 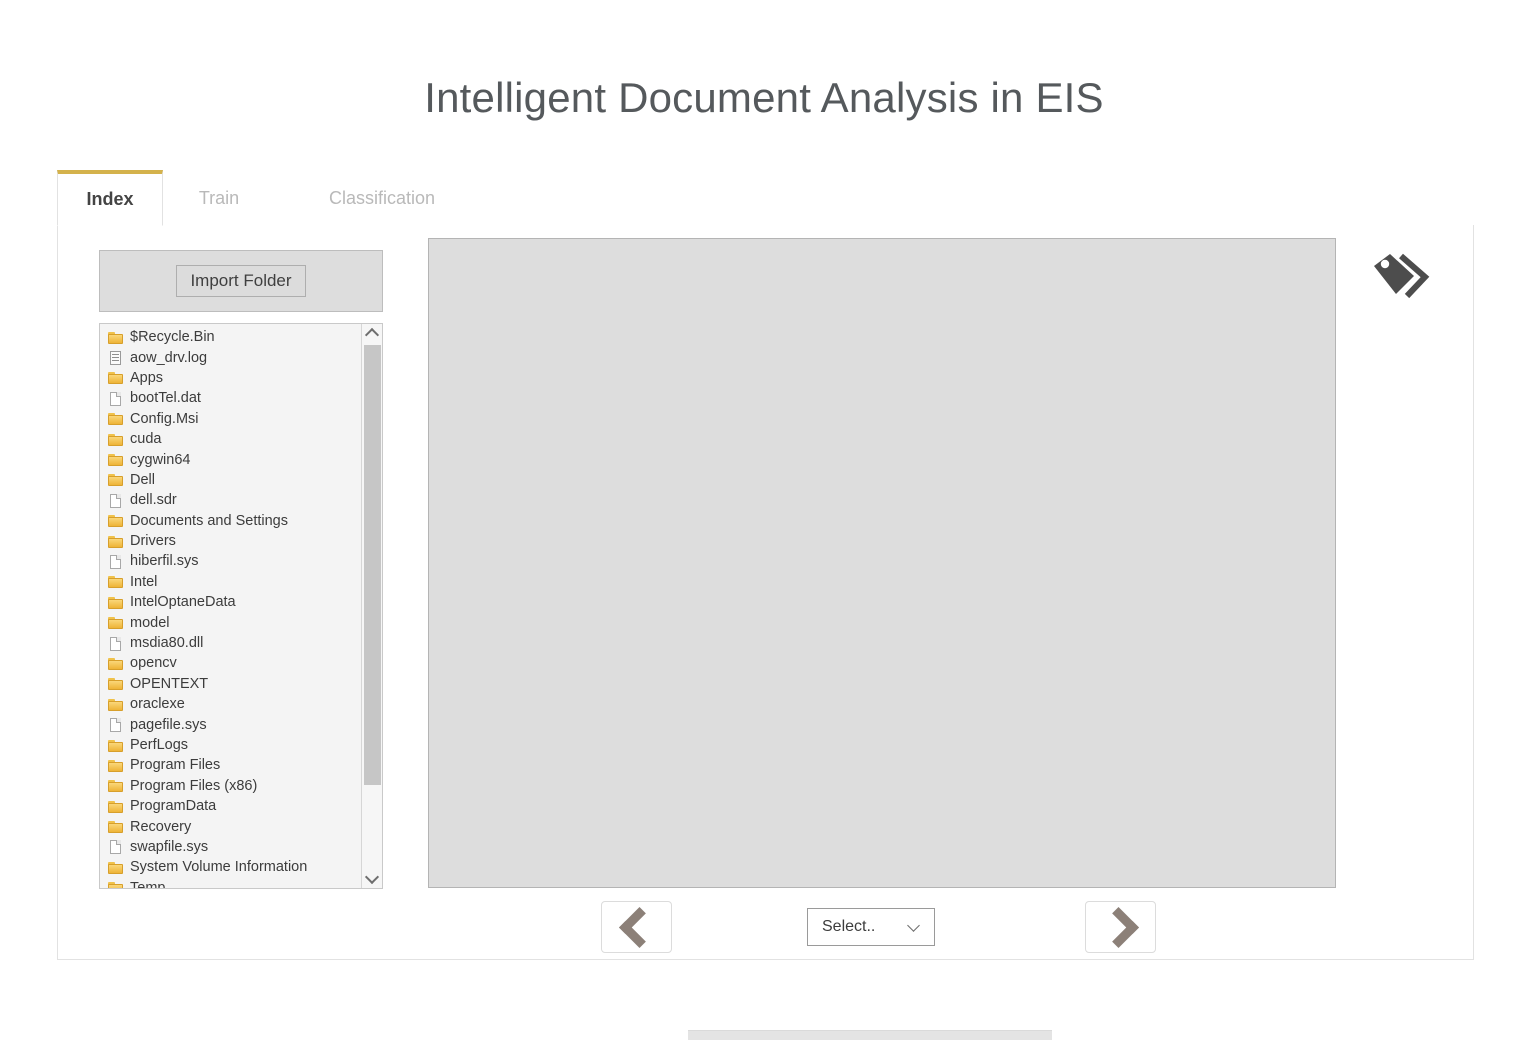 I want to click on chevron-down-icon, so click(x=913, y=925).